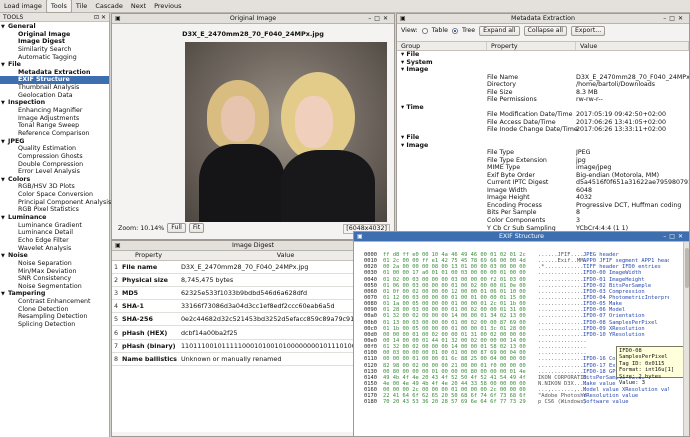  Describe the element at coordinates (54, 50) in the screenshot. I see `tool-item: Similarity Search` at that location.